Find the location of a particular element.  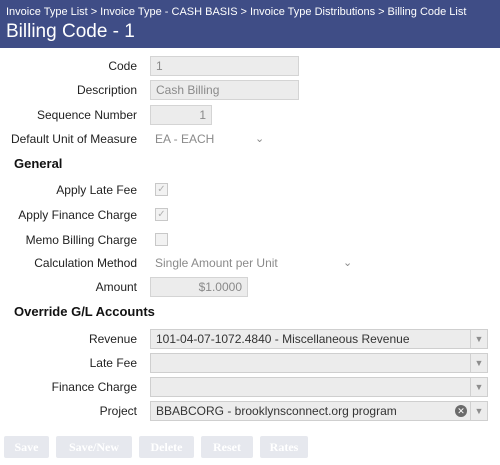

apply-finance-charge-row: Apply Finance Charge ✓ is located at coordinates (250, 215).